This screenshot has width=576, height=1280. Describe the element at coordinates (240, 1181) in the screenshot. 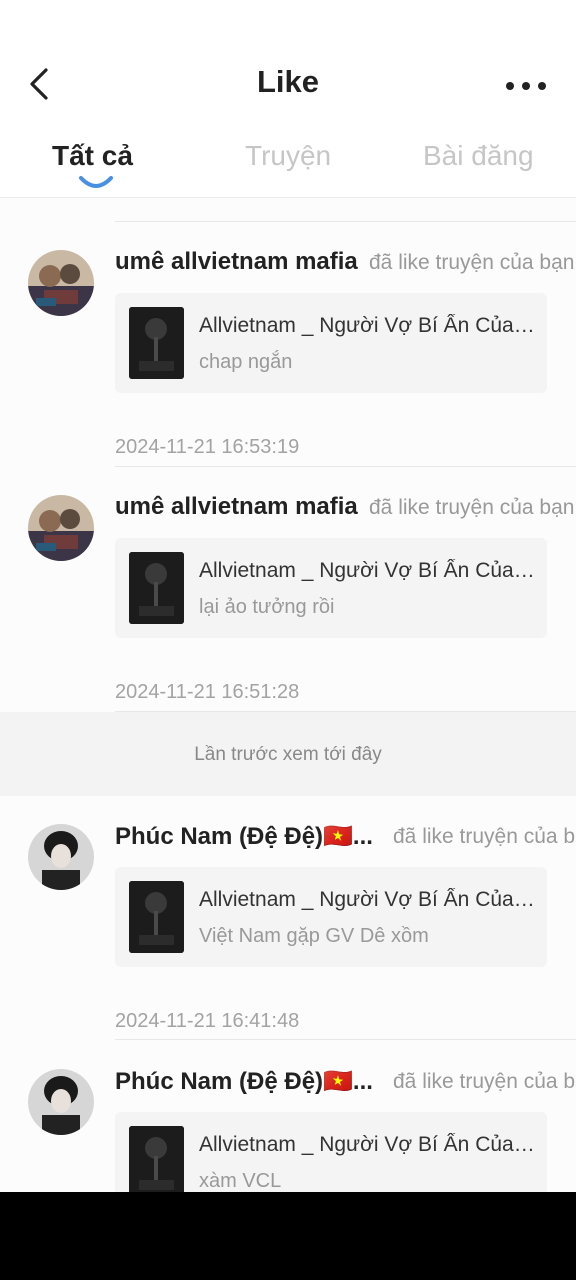

I see `chapter-name: xàm VCL` at that location.